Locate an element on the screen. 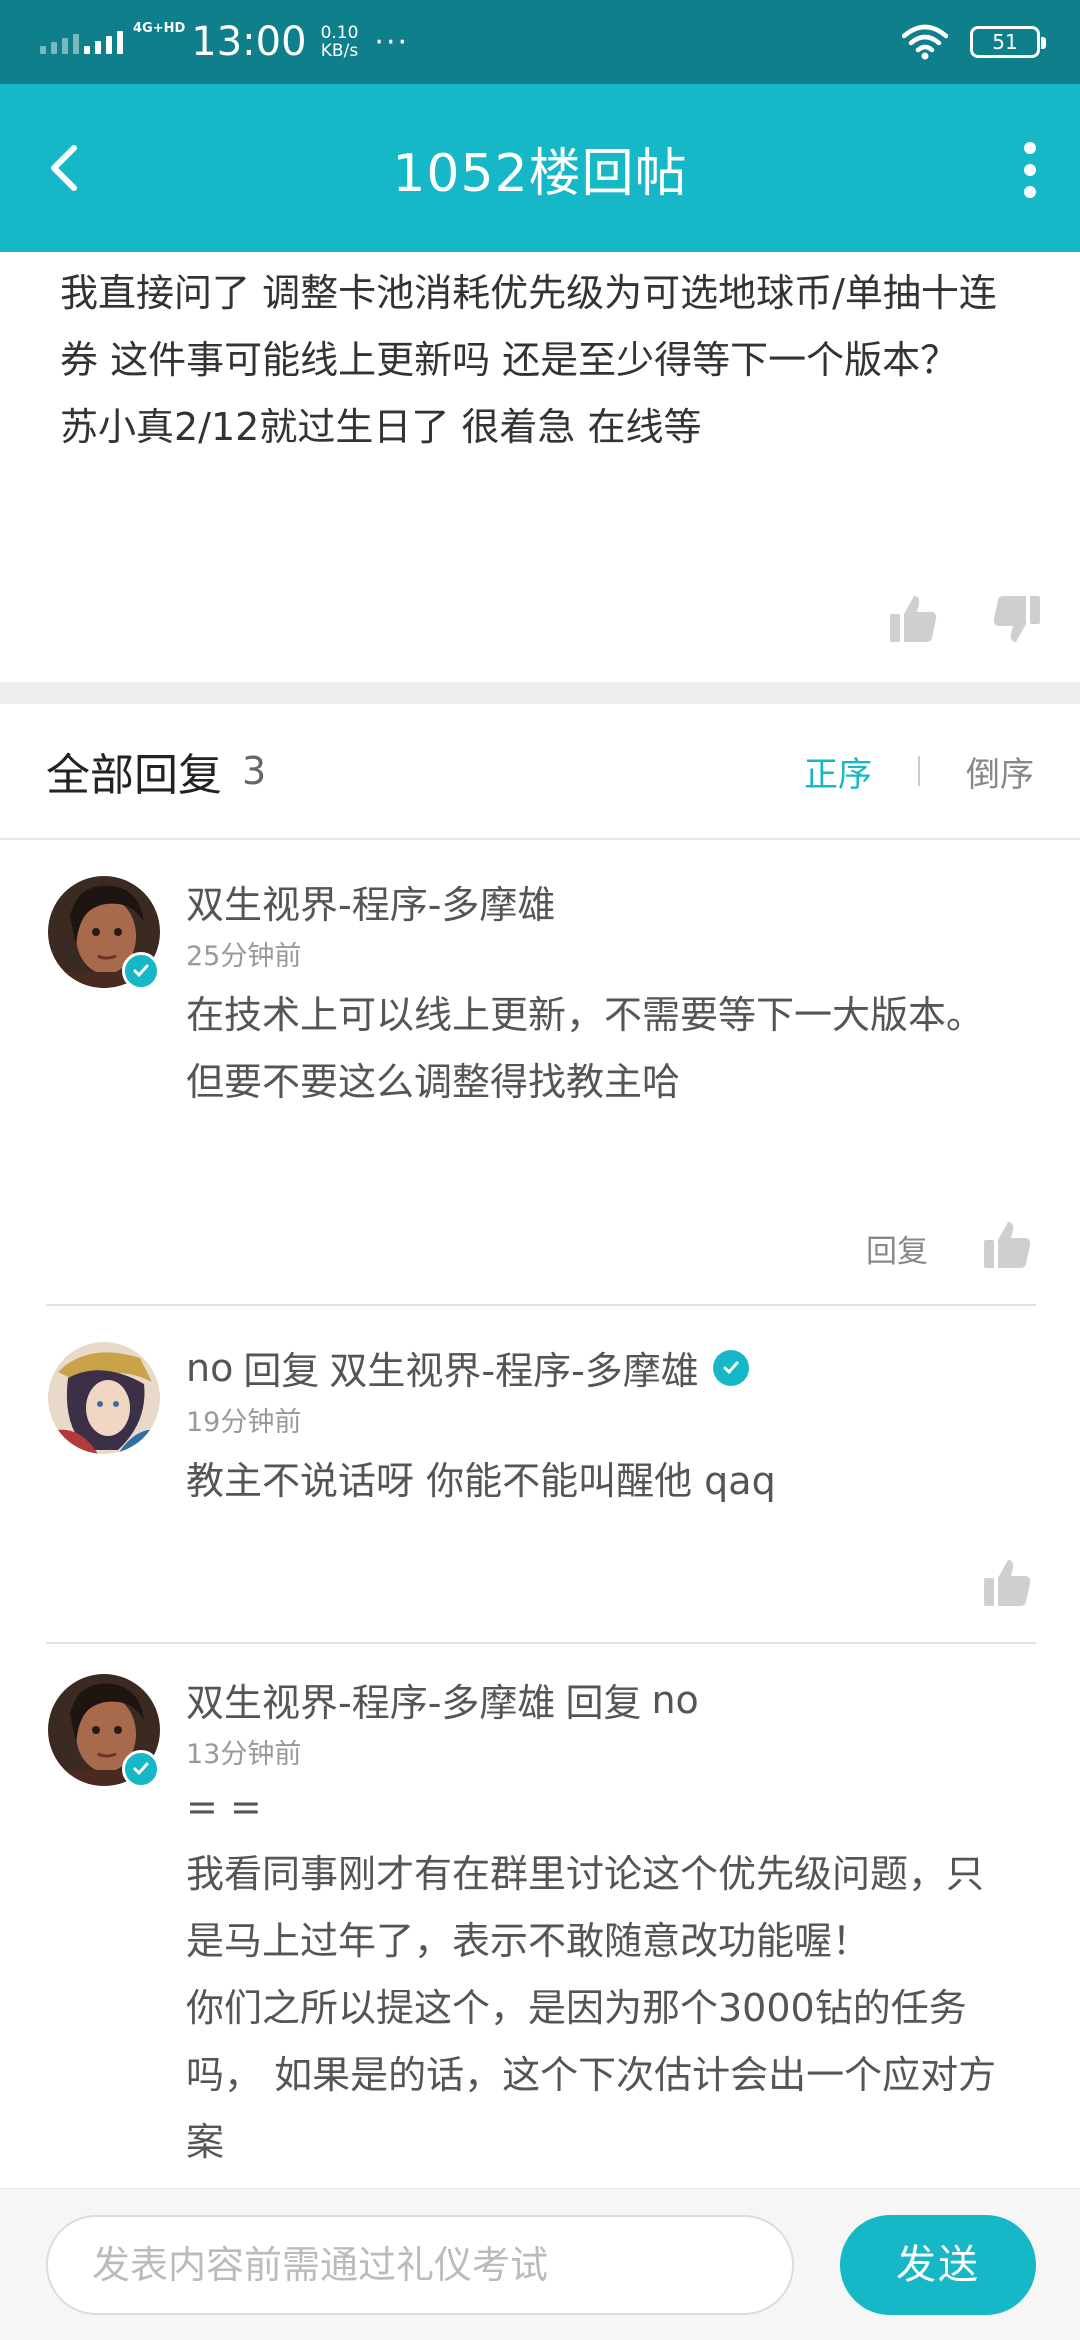 The width and height of the screenshot is (1080, 2340). reply-time: 13分钟前 is located at coordinates (244, 1754).